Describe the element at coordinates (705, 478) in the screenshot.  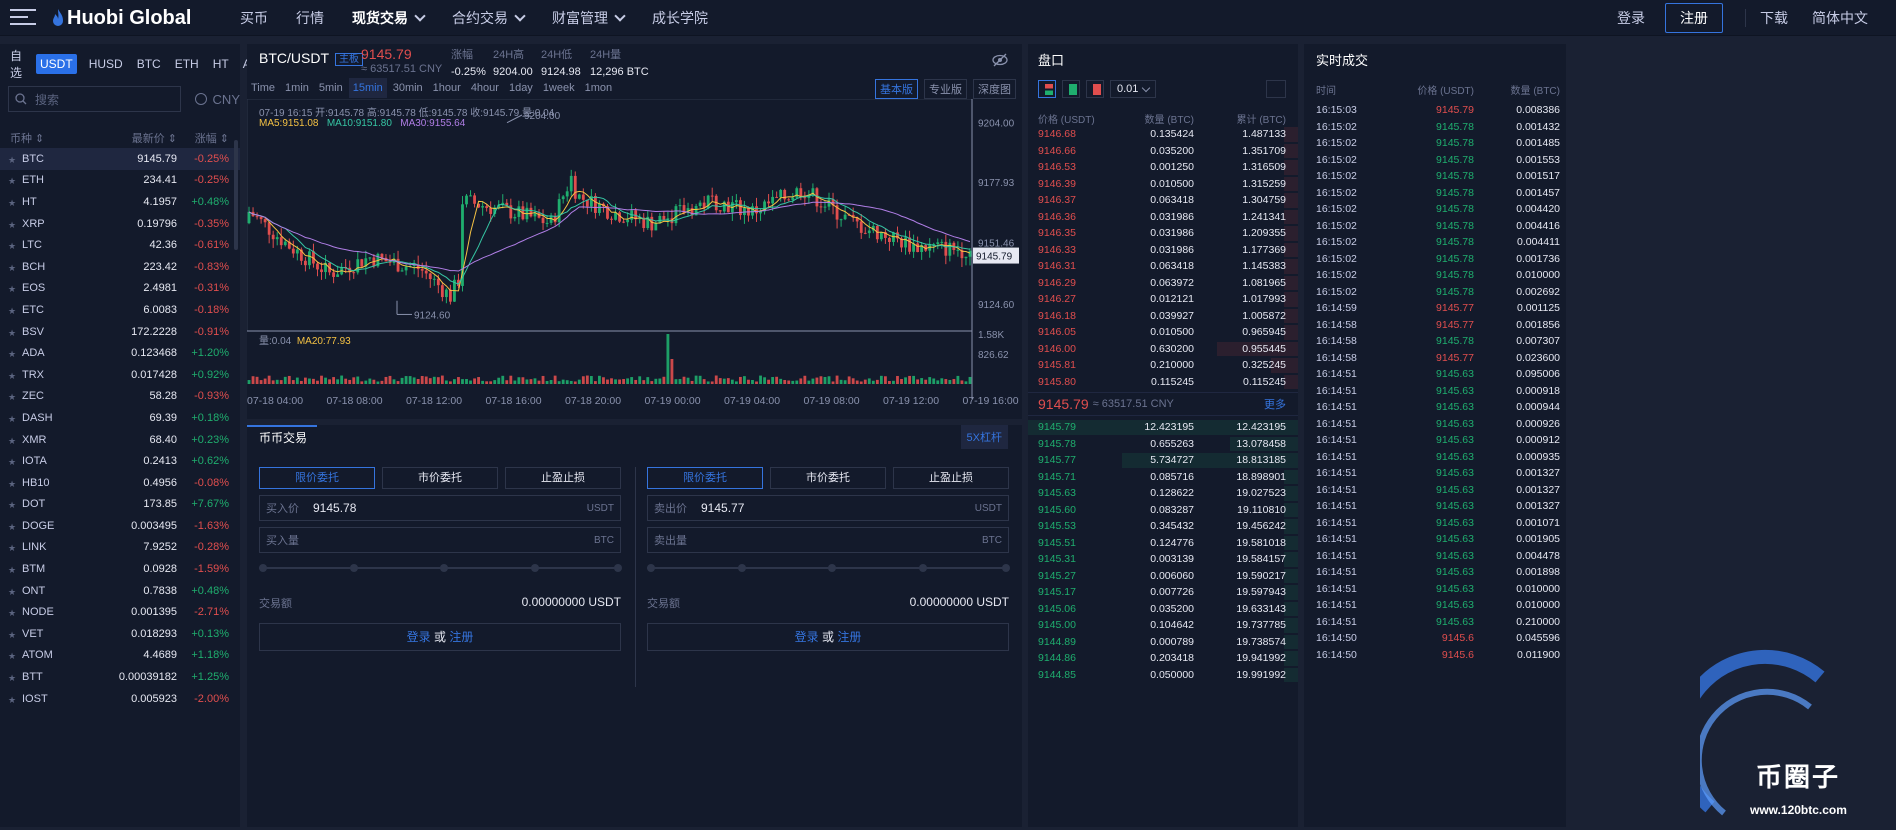
I see `tab-limit-order: 限价委托` at that location.